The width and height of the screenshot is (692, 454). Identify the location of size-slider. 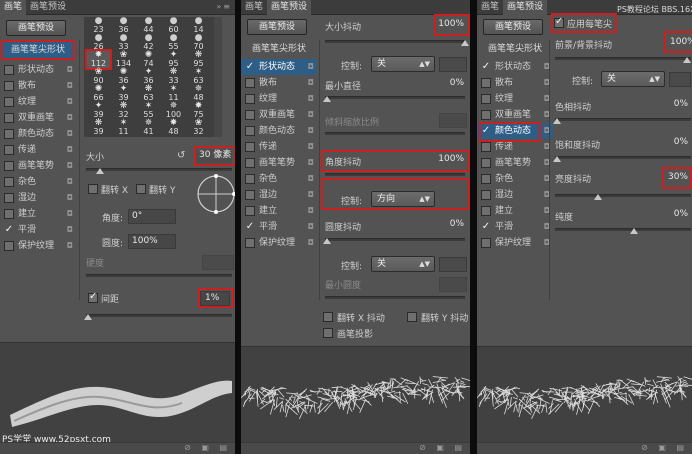
(159, 169).